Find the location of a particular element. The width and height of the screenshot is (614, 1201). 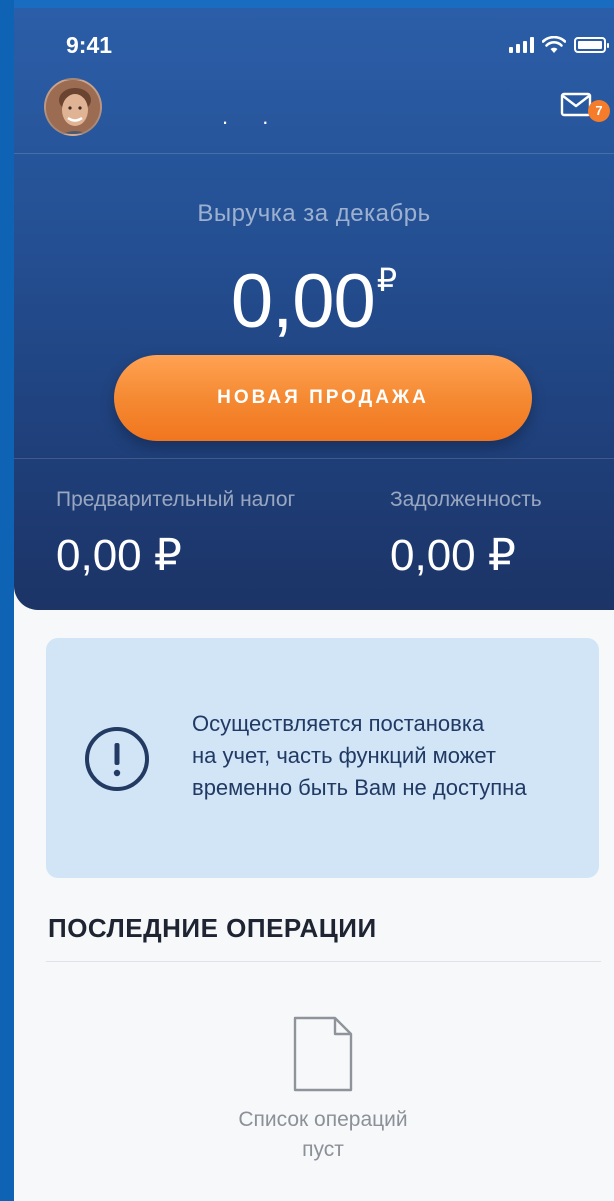

wifi-icon is located at coordinates (554, 44).